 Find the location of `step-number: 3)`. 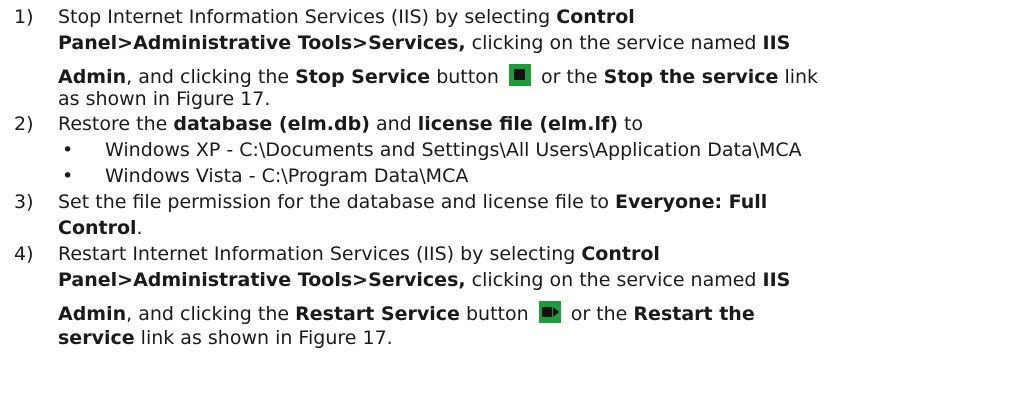

step-number: 3) is located at coordinates (24, 202).